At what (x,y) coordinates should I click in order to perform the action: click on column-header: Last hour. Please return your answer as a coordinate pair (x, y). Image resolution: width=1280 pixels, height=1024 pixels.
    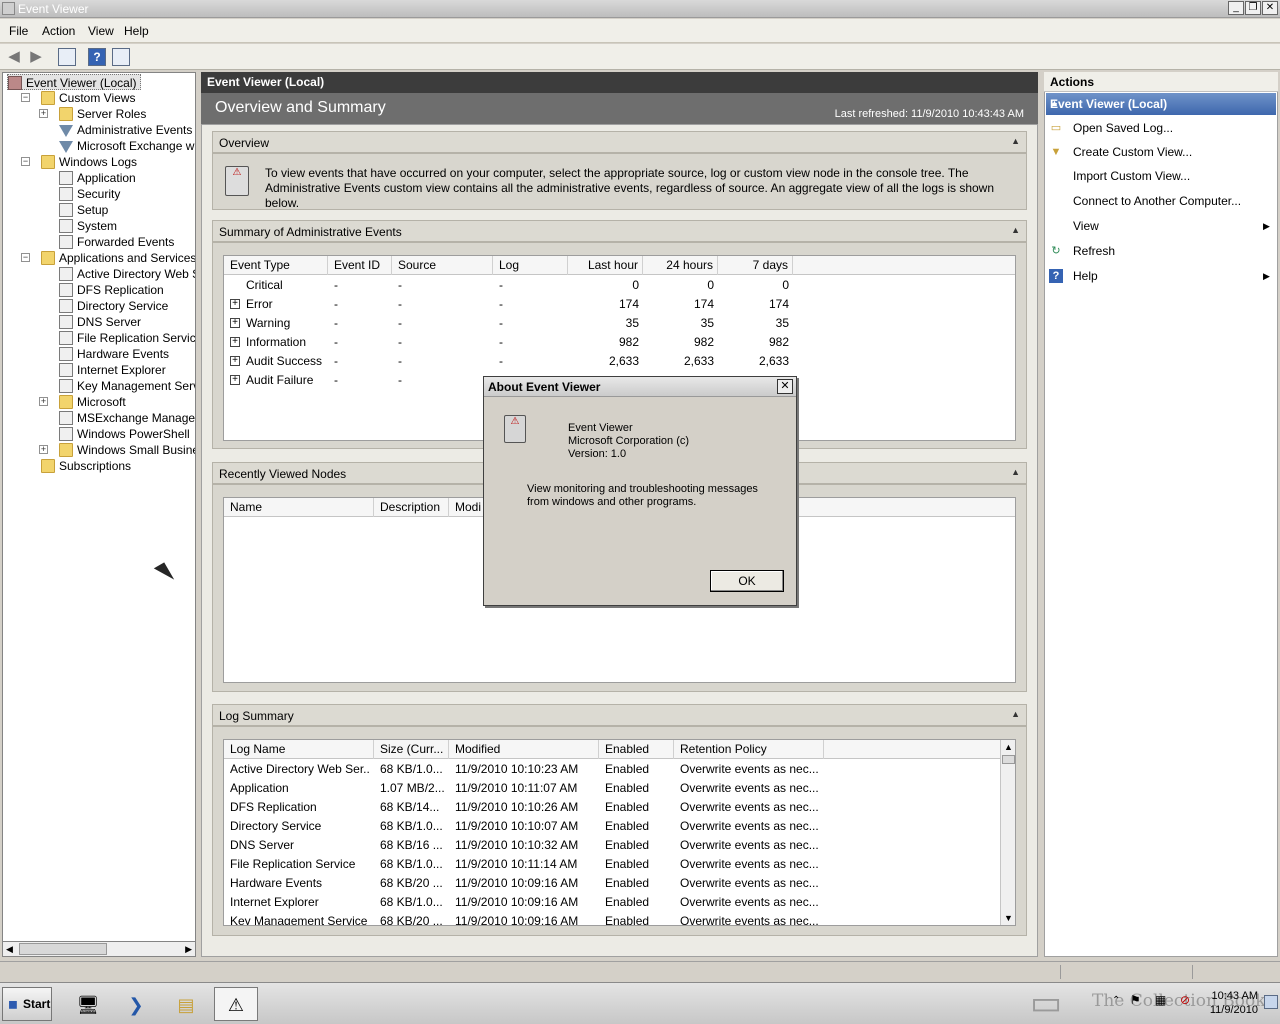
    Looking at the image, I should click on (605, 265).